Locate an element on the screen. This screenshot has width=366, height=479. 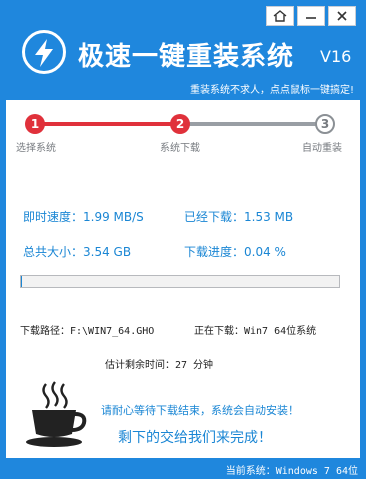
download-path: 下载路径：F:\WIN7_64.GHO is located at coordinates (87, 331).